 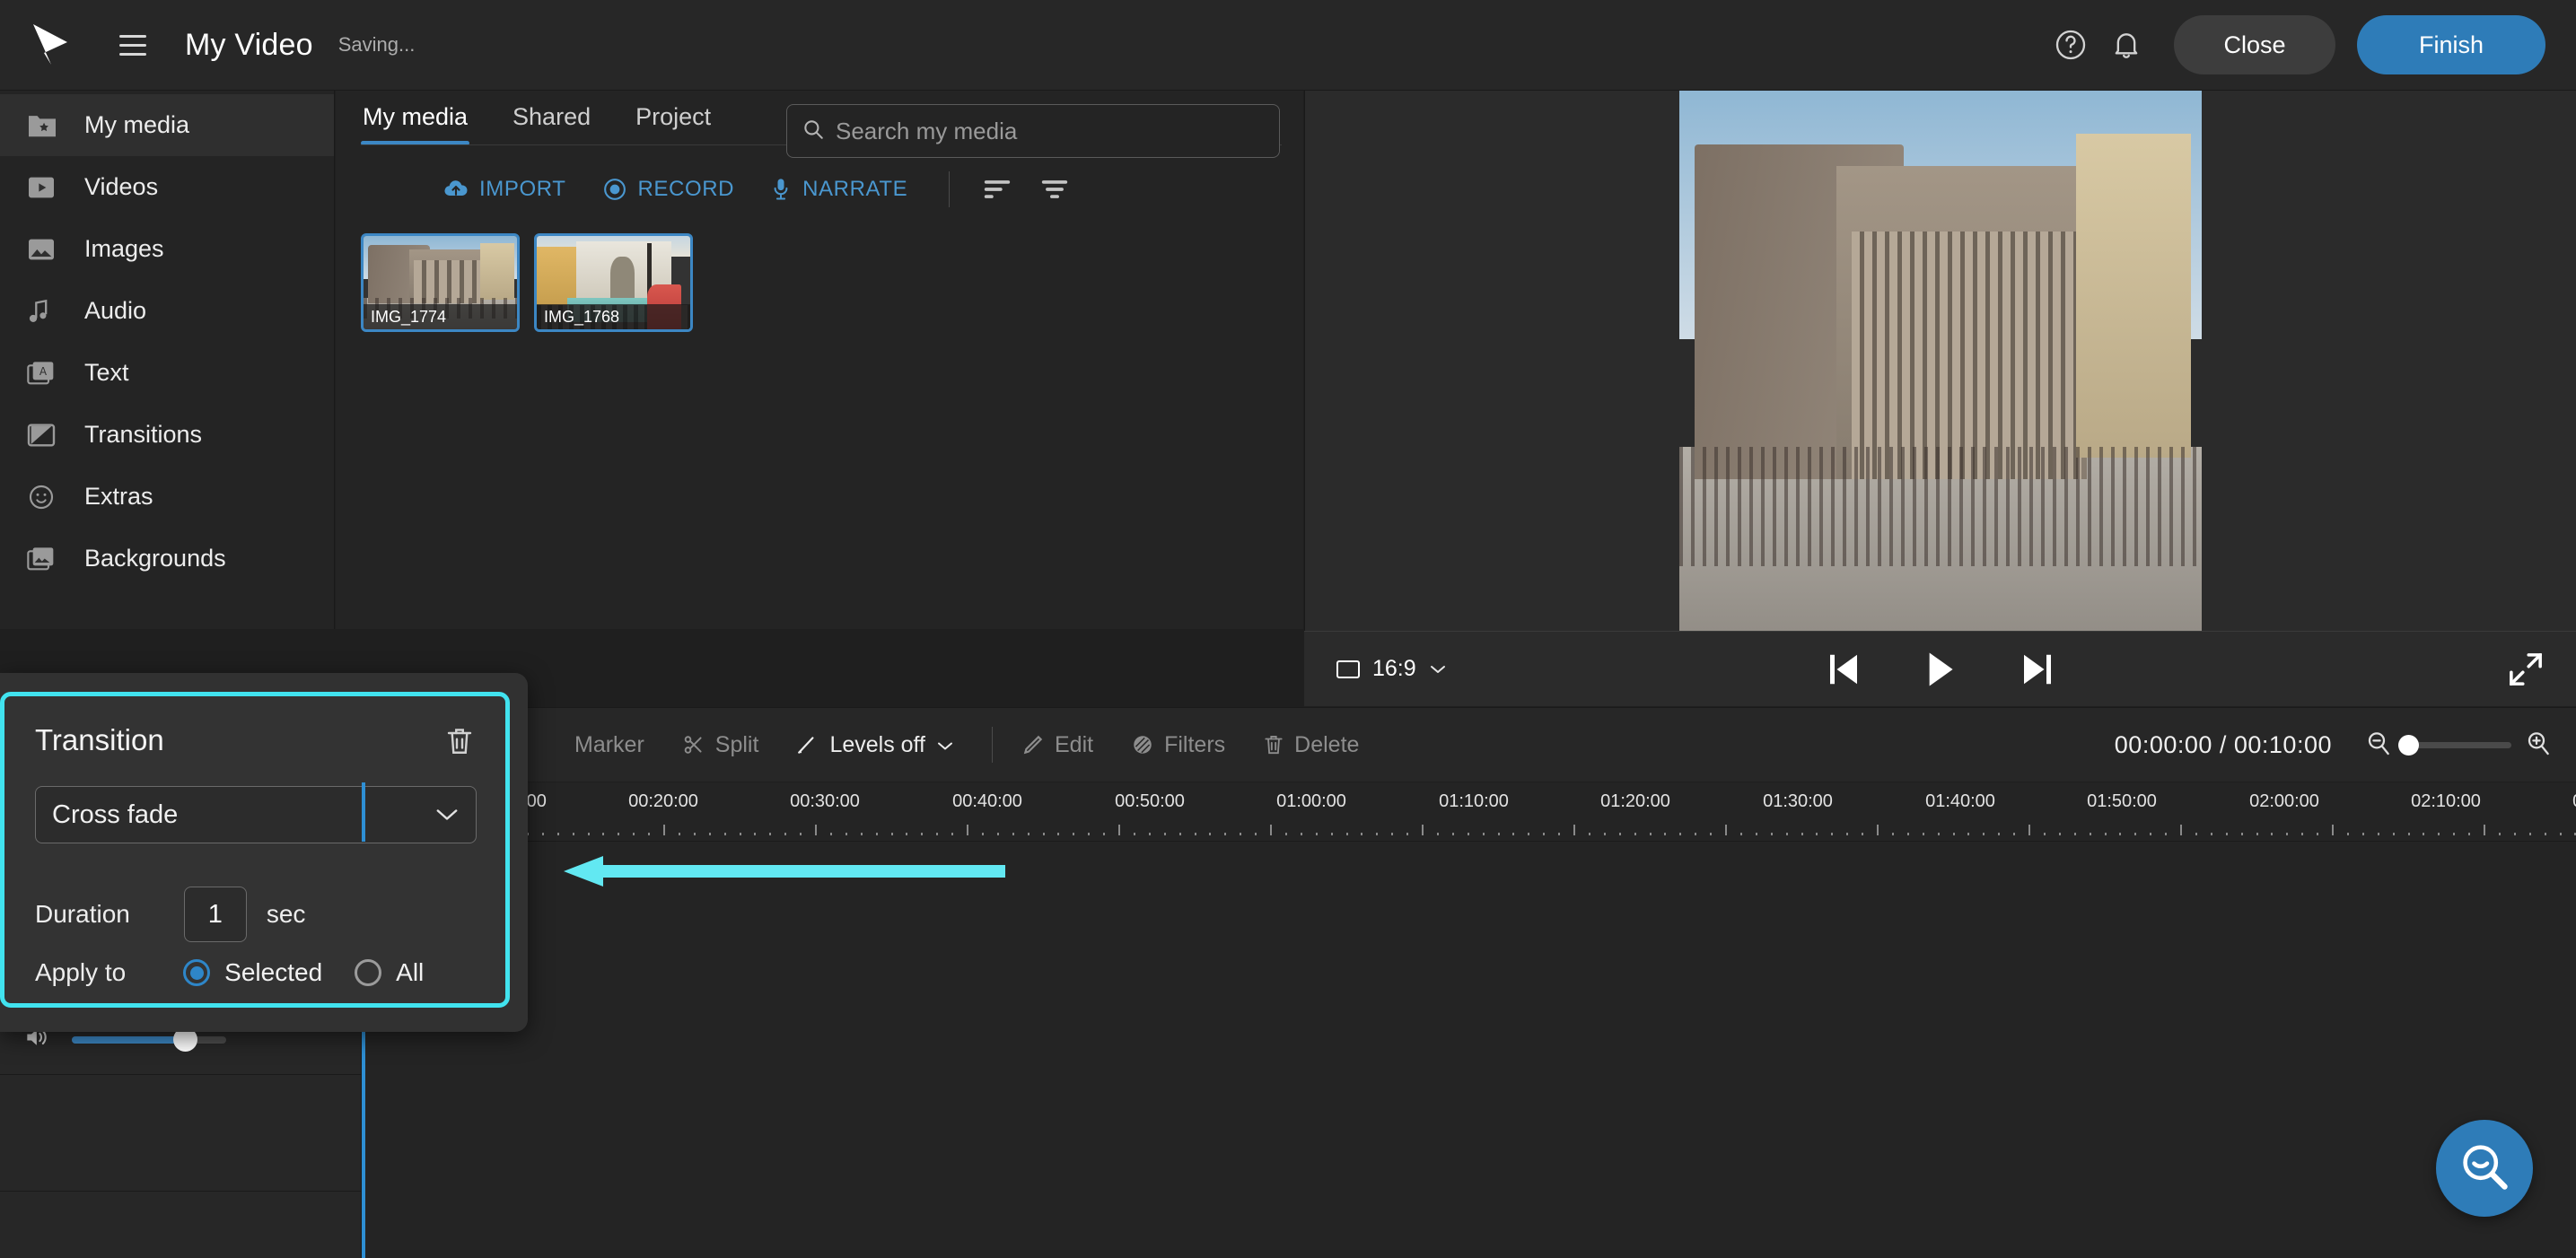 I want to click on aspect-ratio-selector: 16:9, so click(x=1391, y=669).